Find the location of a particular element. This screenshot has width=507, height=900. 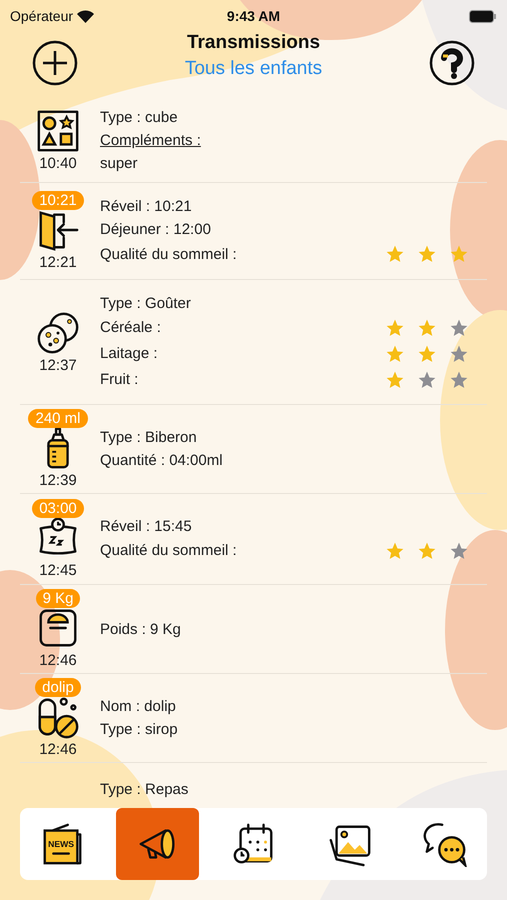

entry-detail: Réveil : 10:21 is located at coordinates (146, 206).